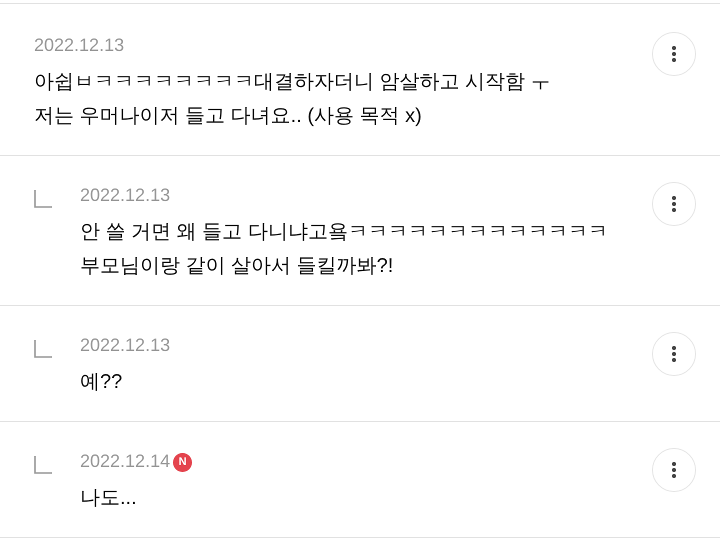 The width and height of the screenshot is (720, 560). What do you see at coordinates (182, 462) in the screenshot?
I see `new-badge: N` at bounding box center [182, 462].